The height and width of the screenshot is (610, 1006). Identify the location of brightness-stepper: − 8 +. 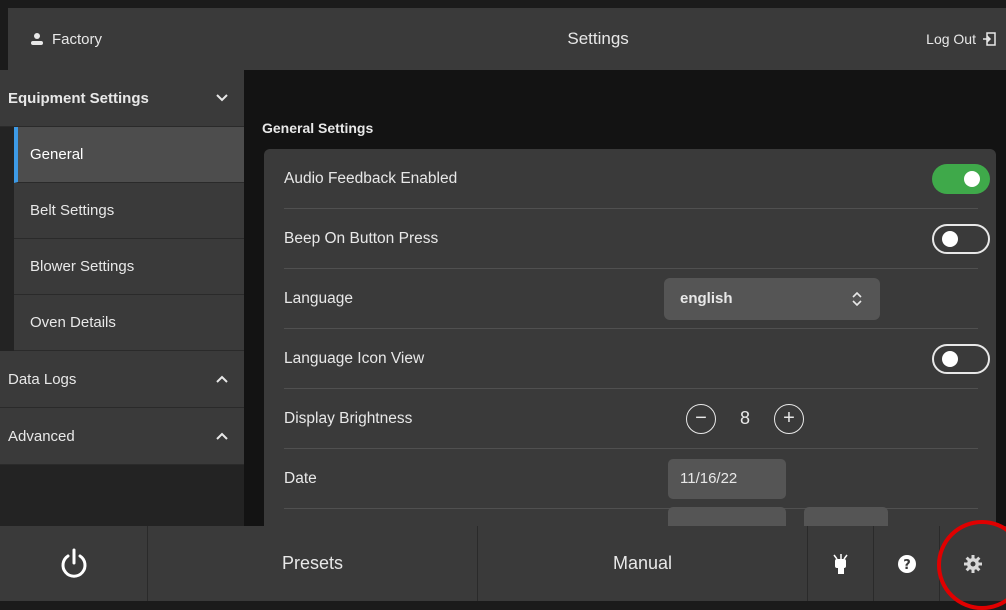
(745, 418).